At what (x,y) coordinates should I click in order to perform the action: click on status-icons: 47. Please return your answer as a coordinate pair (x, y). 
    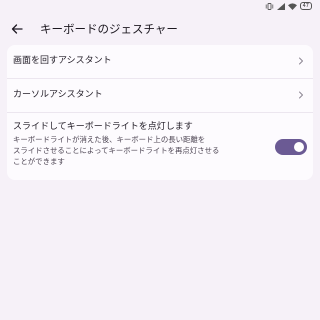
    Looking at the image, I should click on (288, 6).